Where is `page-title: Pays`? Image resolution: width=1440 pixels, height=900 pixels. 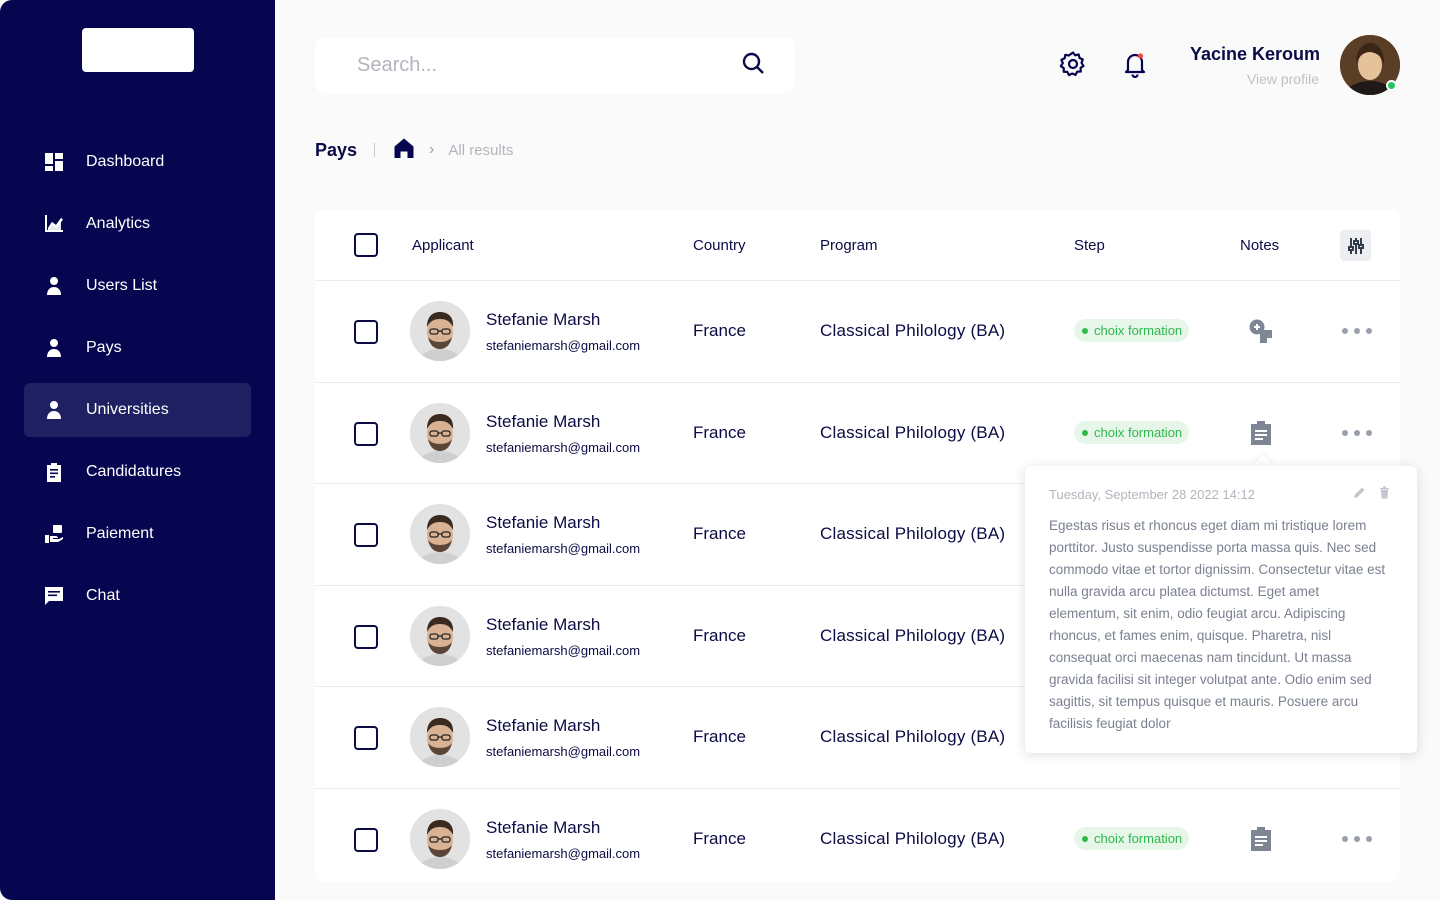
page-title: Pays is located at coordinates (336, 149).